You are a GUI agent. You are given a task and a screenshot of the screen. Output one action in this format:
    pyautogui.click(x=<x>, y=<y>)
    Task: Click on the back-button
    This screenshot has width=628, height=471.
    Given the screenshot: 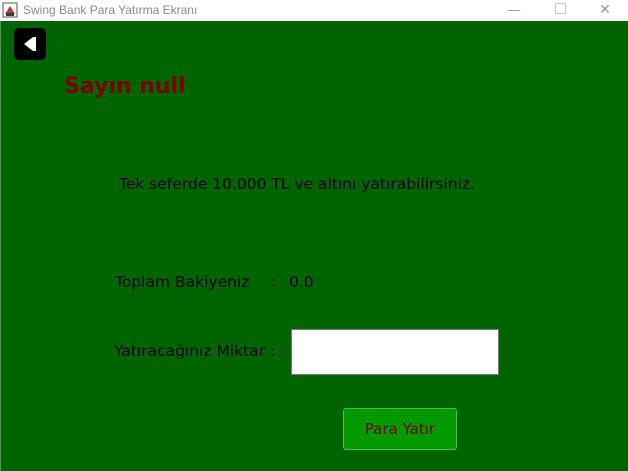 What is the action you would take?
    pyautogui.click(x=30, y=44)
    